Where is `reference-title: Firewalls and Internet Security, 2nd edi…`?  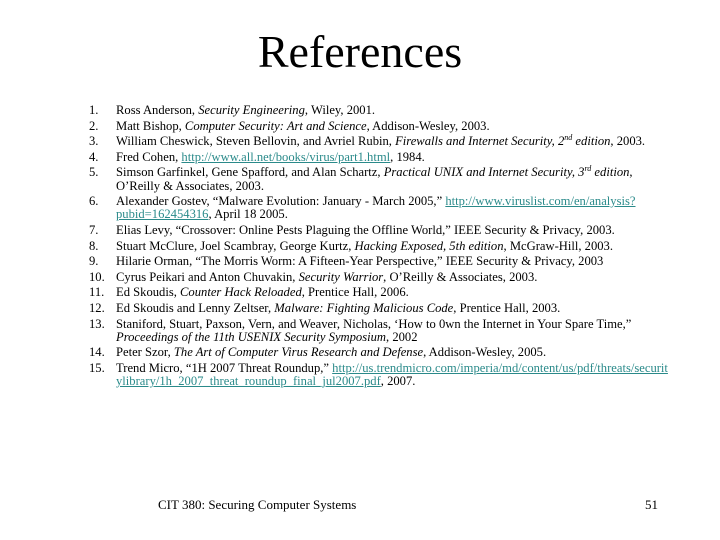
reference-title: Firewalls and Internet Security, 2nd edi… is located at coordinates (502, 141).